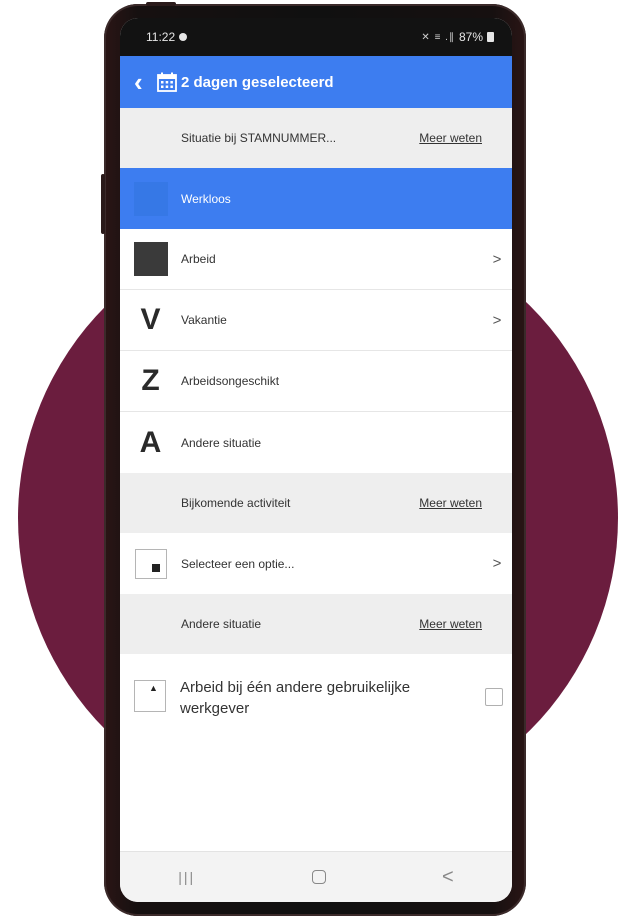 The width and height of the screenshot is (620, 921). What do you see at coordinates (316, 503) in the screenshot?
I see `section-header-activity: Bijkomende activiteit Meer weten` at bounding box center [316, 503].